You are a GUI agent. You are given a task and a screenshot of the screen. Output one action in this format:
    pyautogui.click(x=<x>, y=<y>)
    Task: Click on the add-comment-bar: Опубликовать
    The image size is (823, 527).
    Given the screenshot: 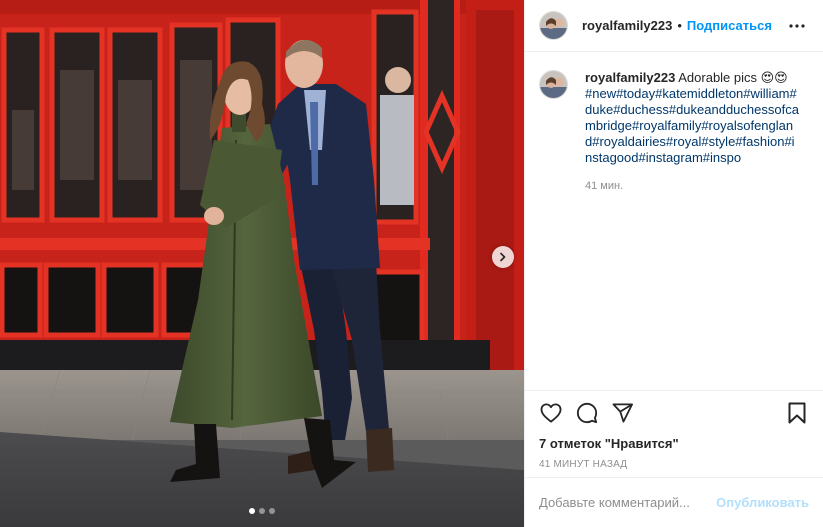 What is the action you would take?
    pyautogui.click(x=674, y=502)
    